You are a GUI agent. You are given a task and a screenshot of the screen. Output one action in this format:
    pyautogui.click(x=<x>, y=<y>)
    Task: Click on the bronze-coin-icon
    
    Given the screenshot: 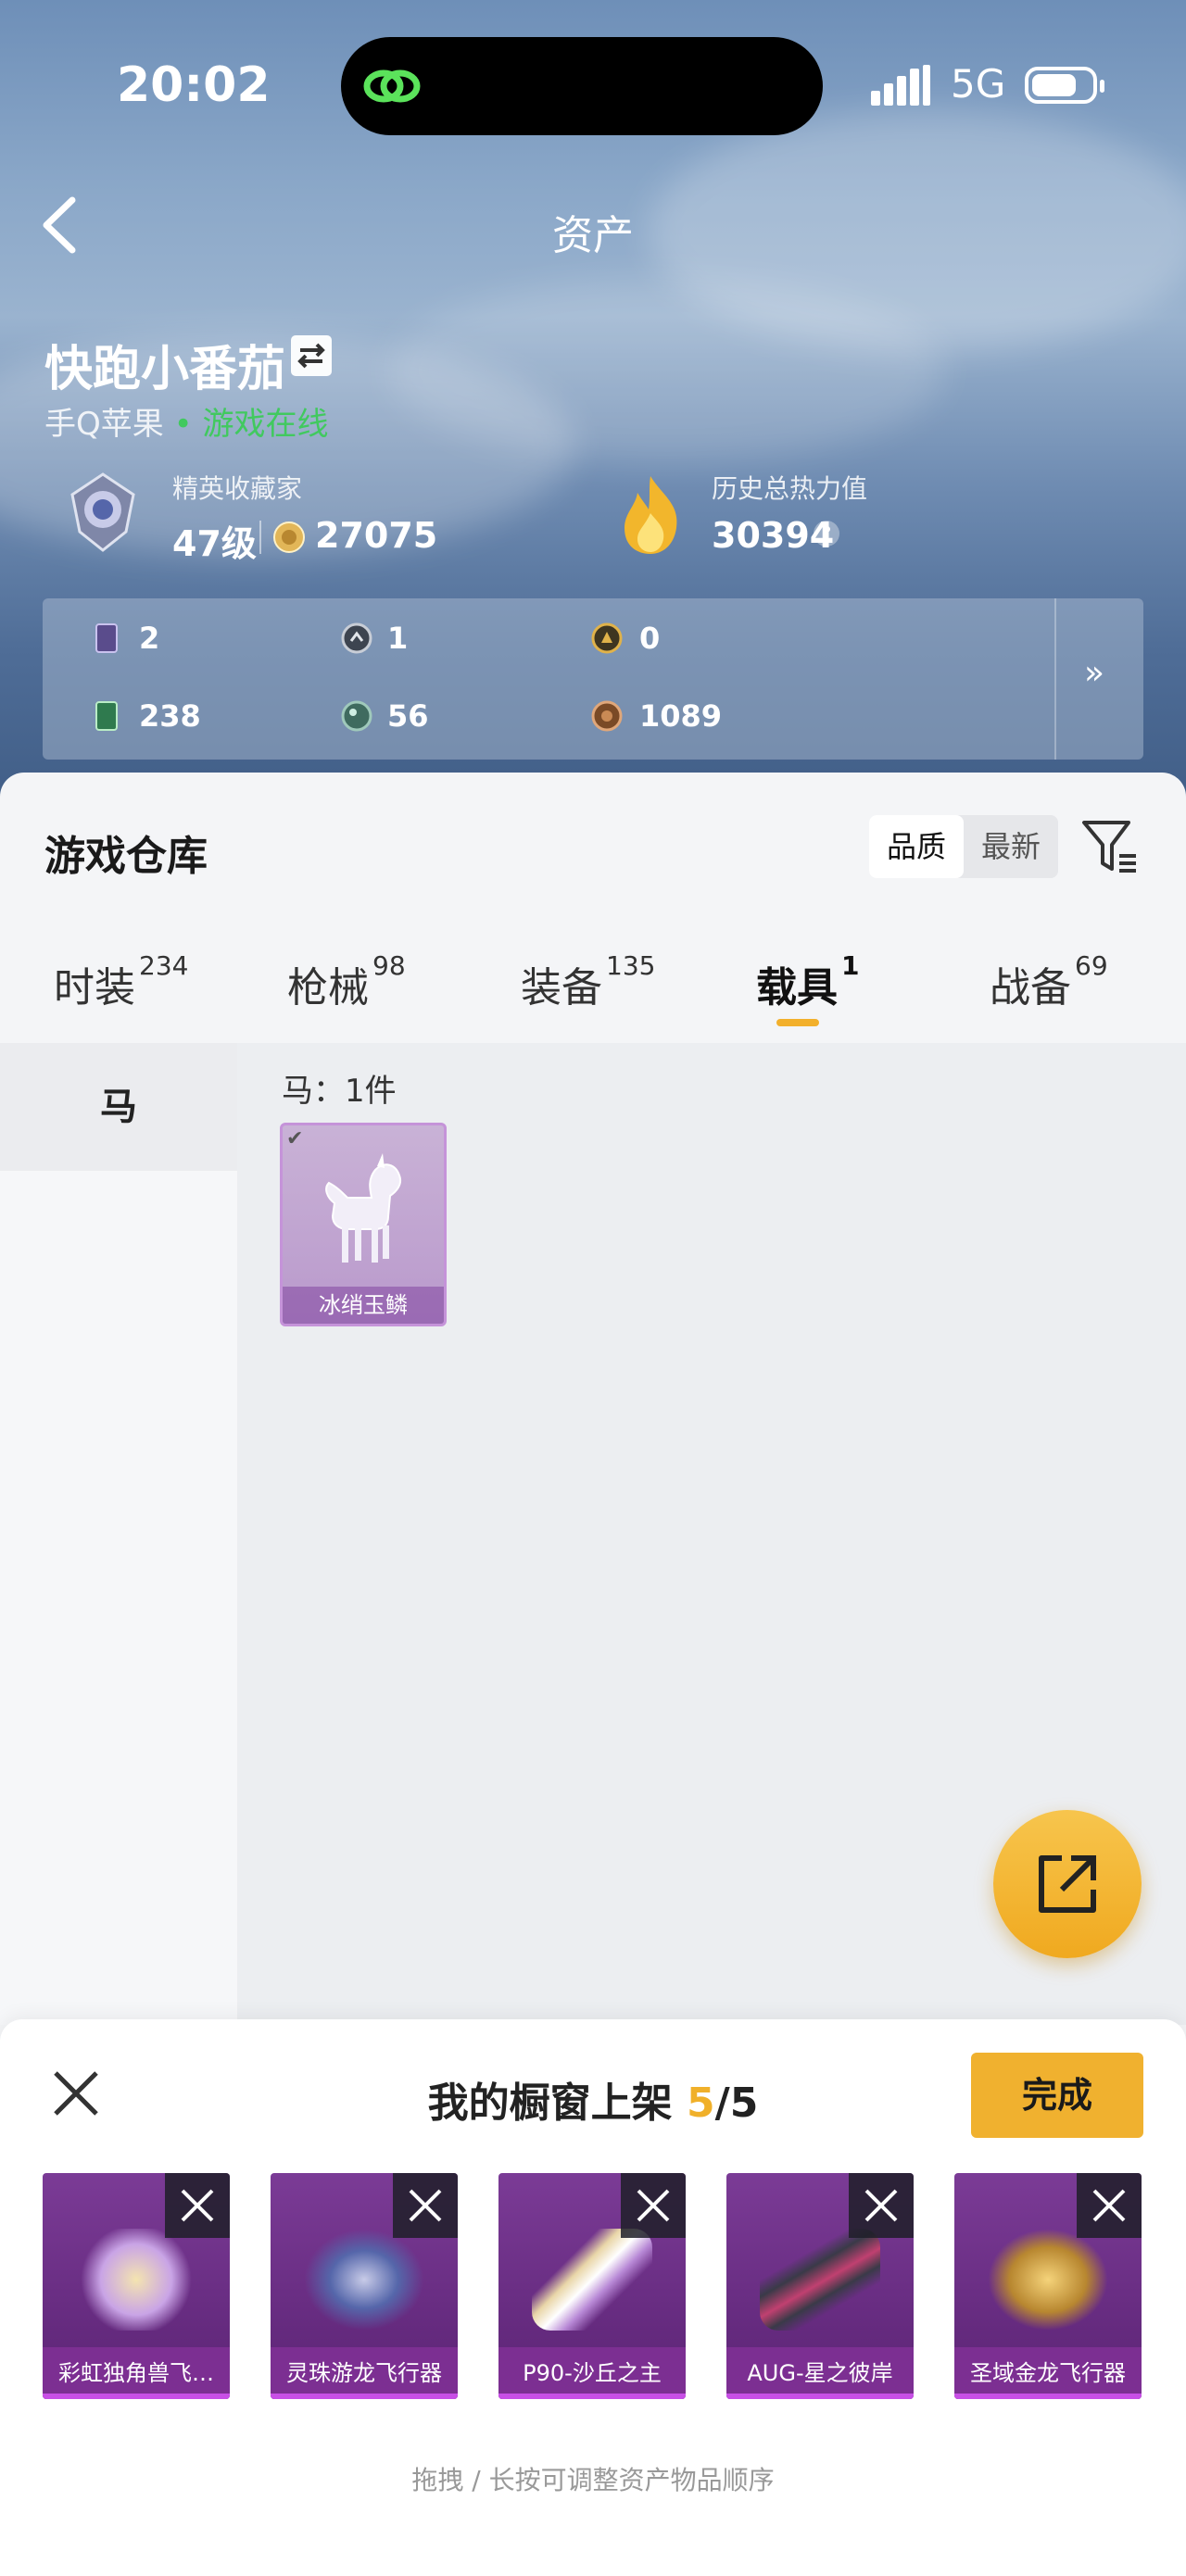 What is the action you would take?
    pyautogui.click(x=607, y=716)
    